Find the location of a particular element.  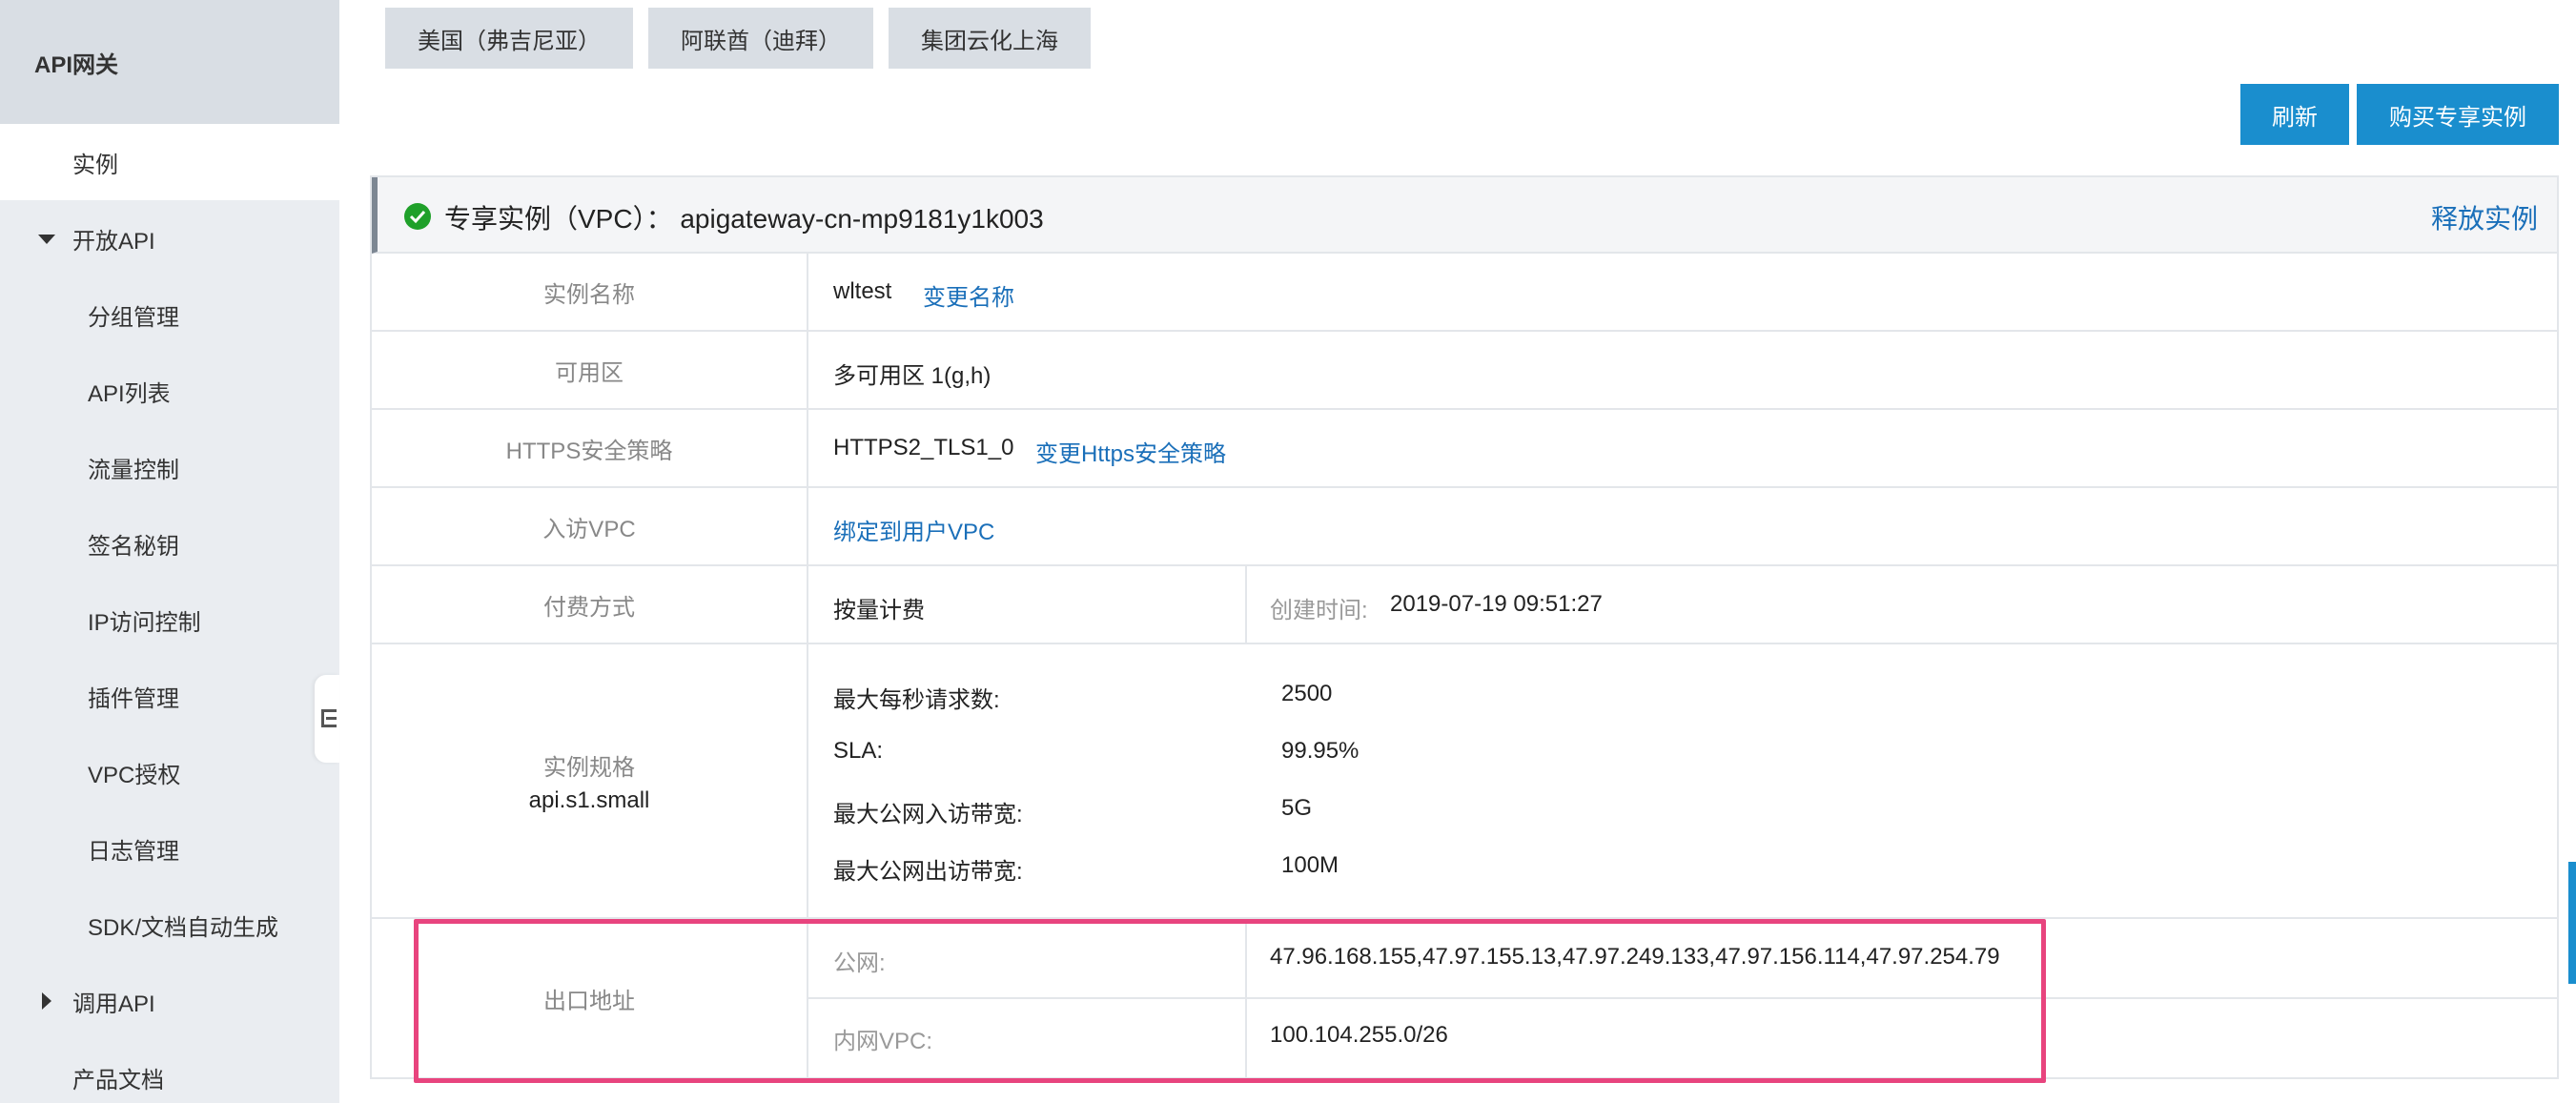

spec-value: 100M is located at coordinates (1310, 865).